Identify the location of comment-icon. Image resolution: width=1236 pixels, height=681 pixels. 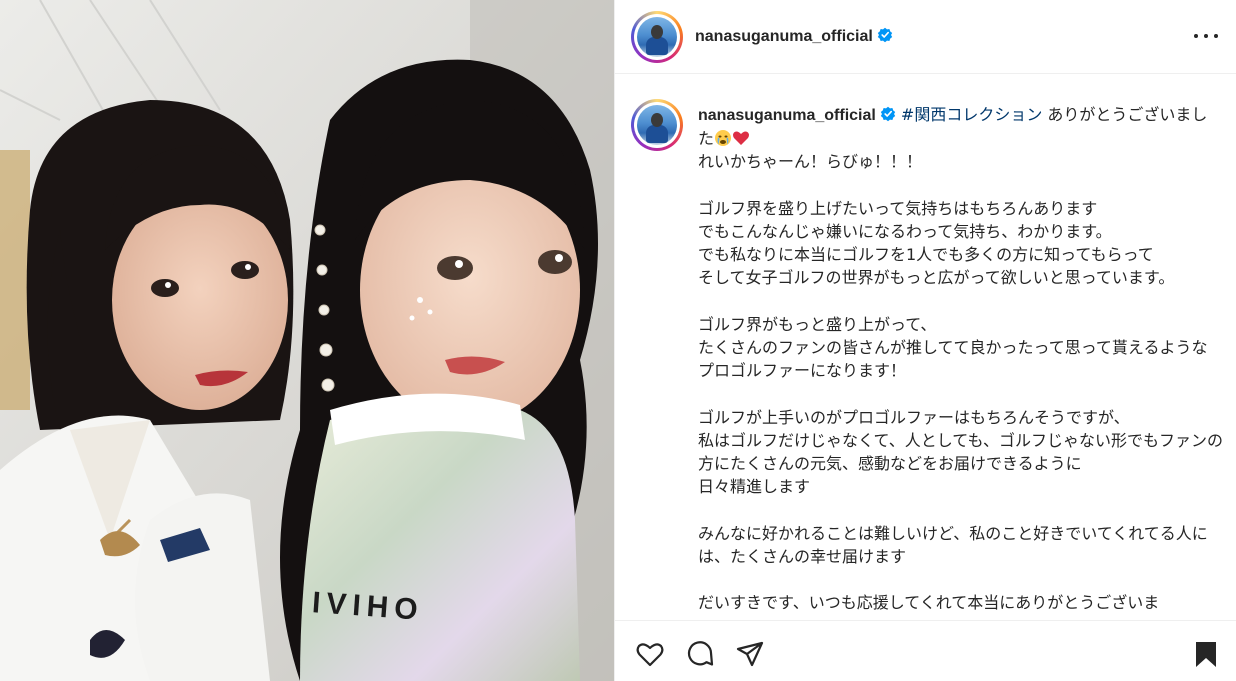
(700, 654).